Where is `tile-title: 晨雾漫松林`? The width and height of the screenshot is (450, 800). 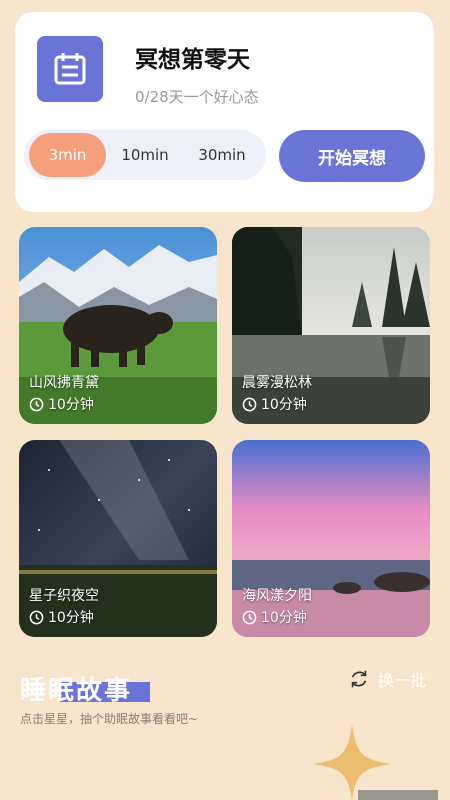 tile-title: 晨雾漫松林 is located at coordinates (277, 383).